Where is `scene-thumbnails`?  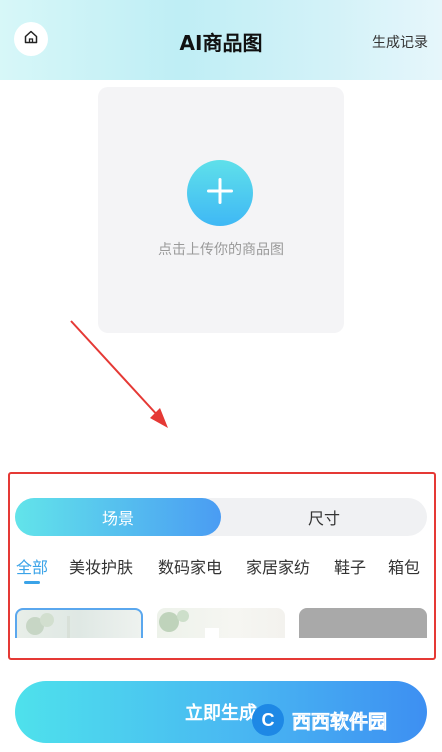
scene-thumbnails is located at coordinates (221, 623).